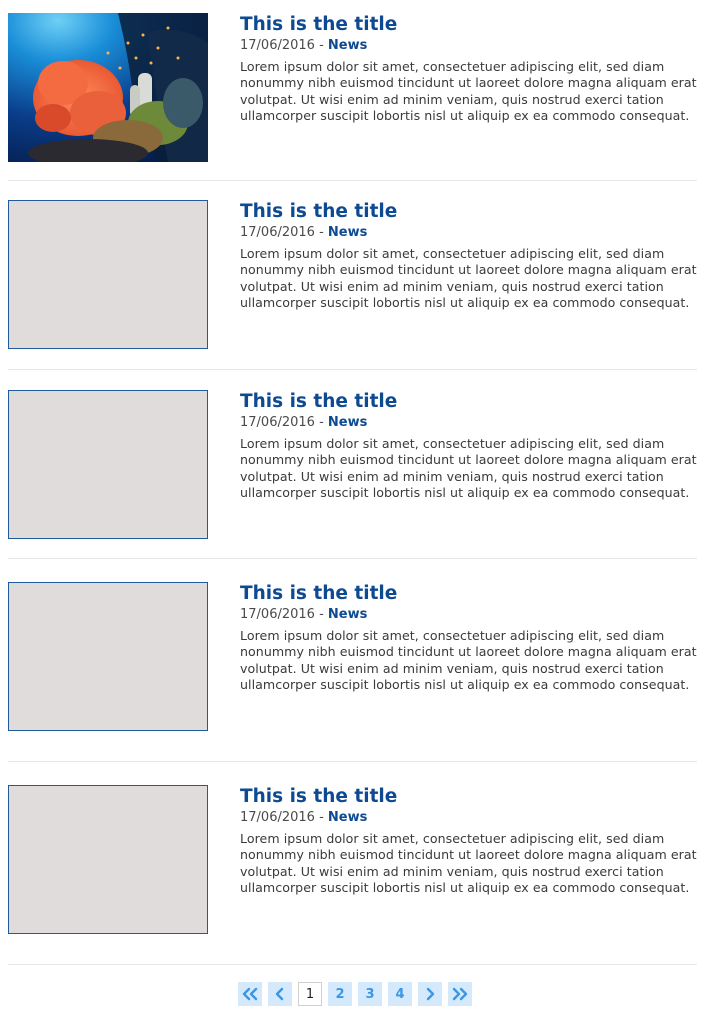 Image resolution: width=708 pixels, height=1017 pixels. I want to click on coral-reef-image, so click(108, 87).